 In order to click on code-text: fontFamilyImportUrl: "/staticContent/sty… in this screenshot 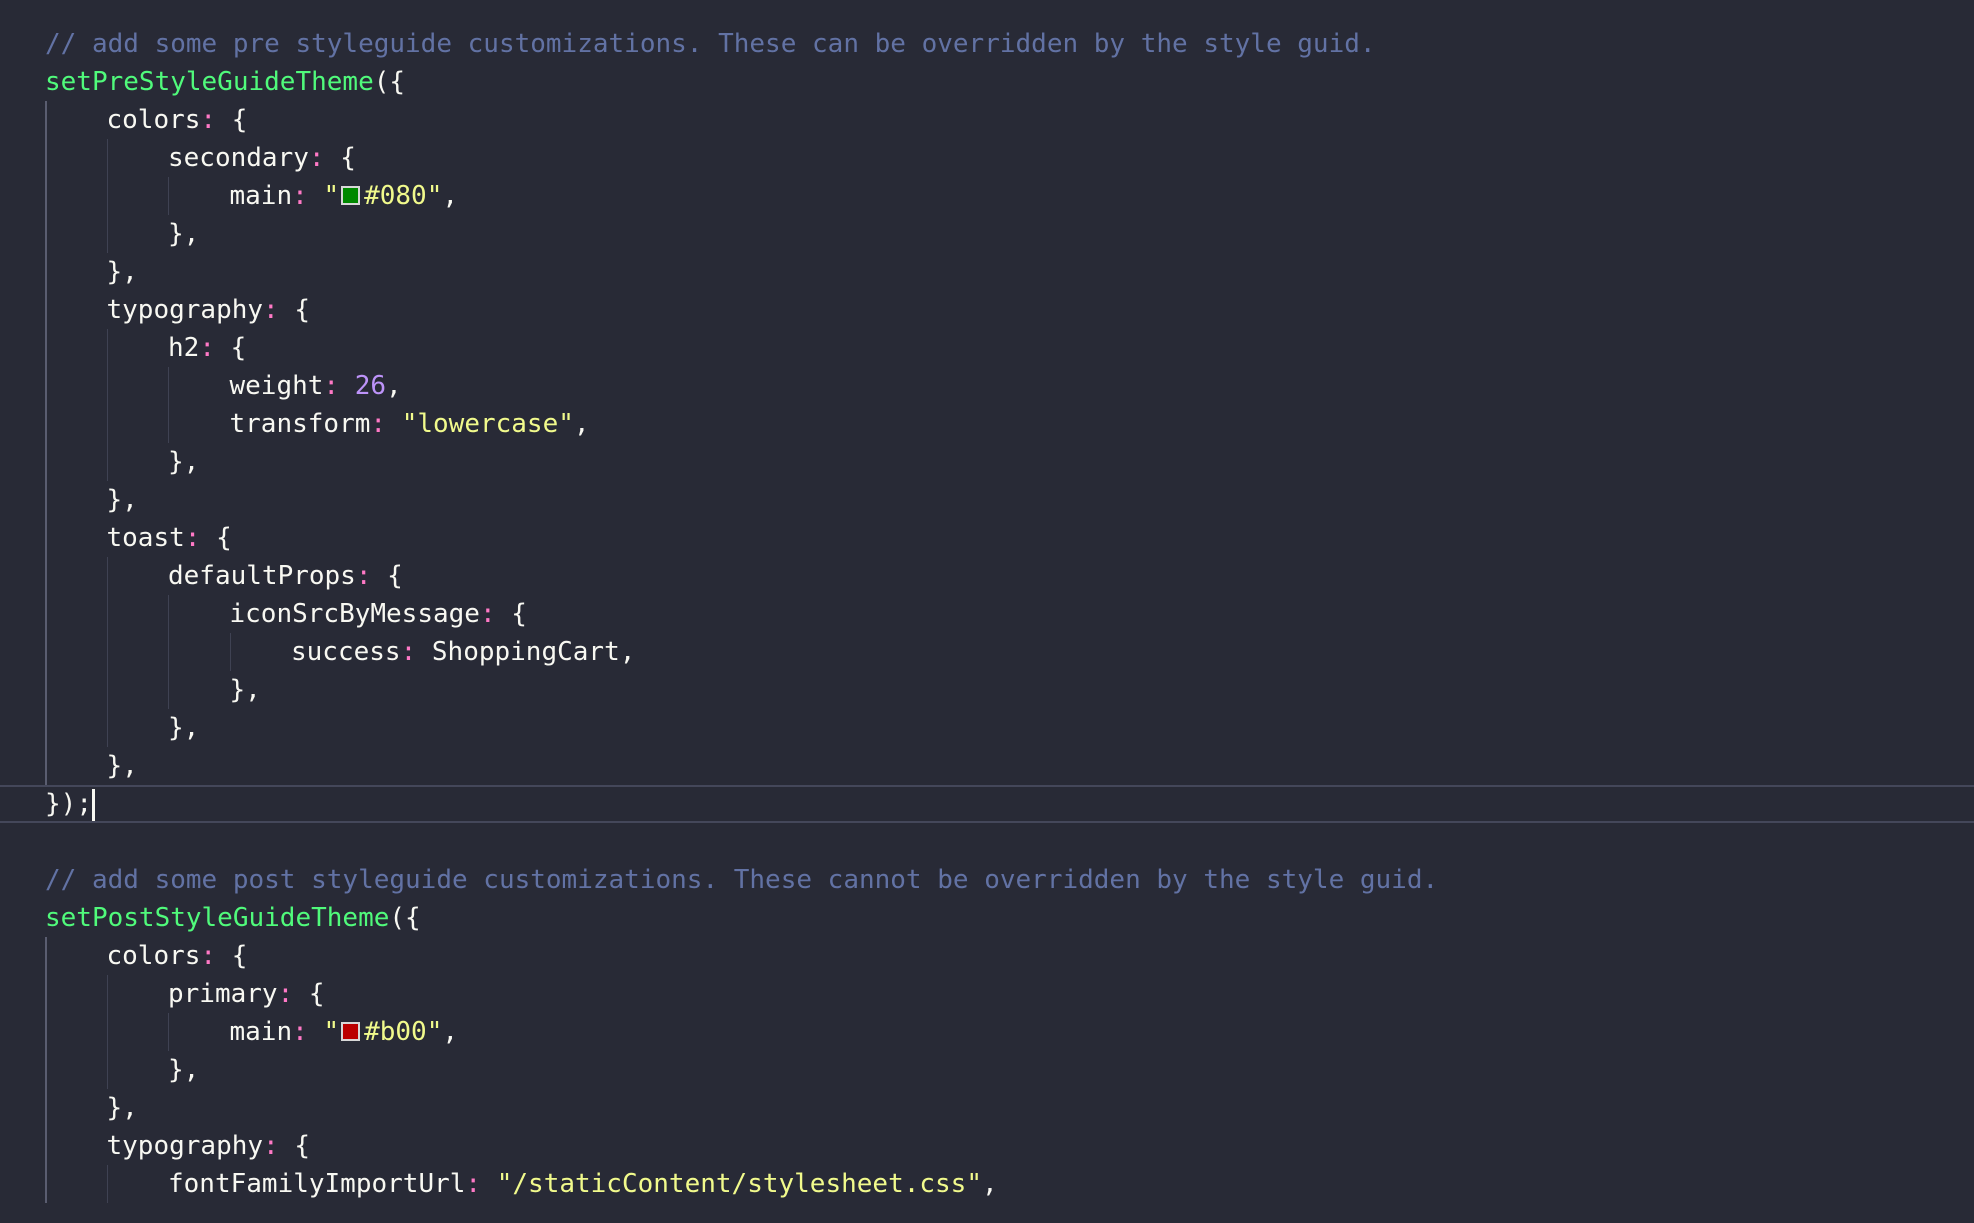, I will do `click(583, 1184)`.